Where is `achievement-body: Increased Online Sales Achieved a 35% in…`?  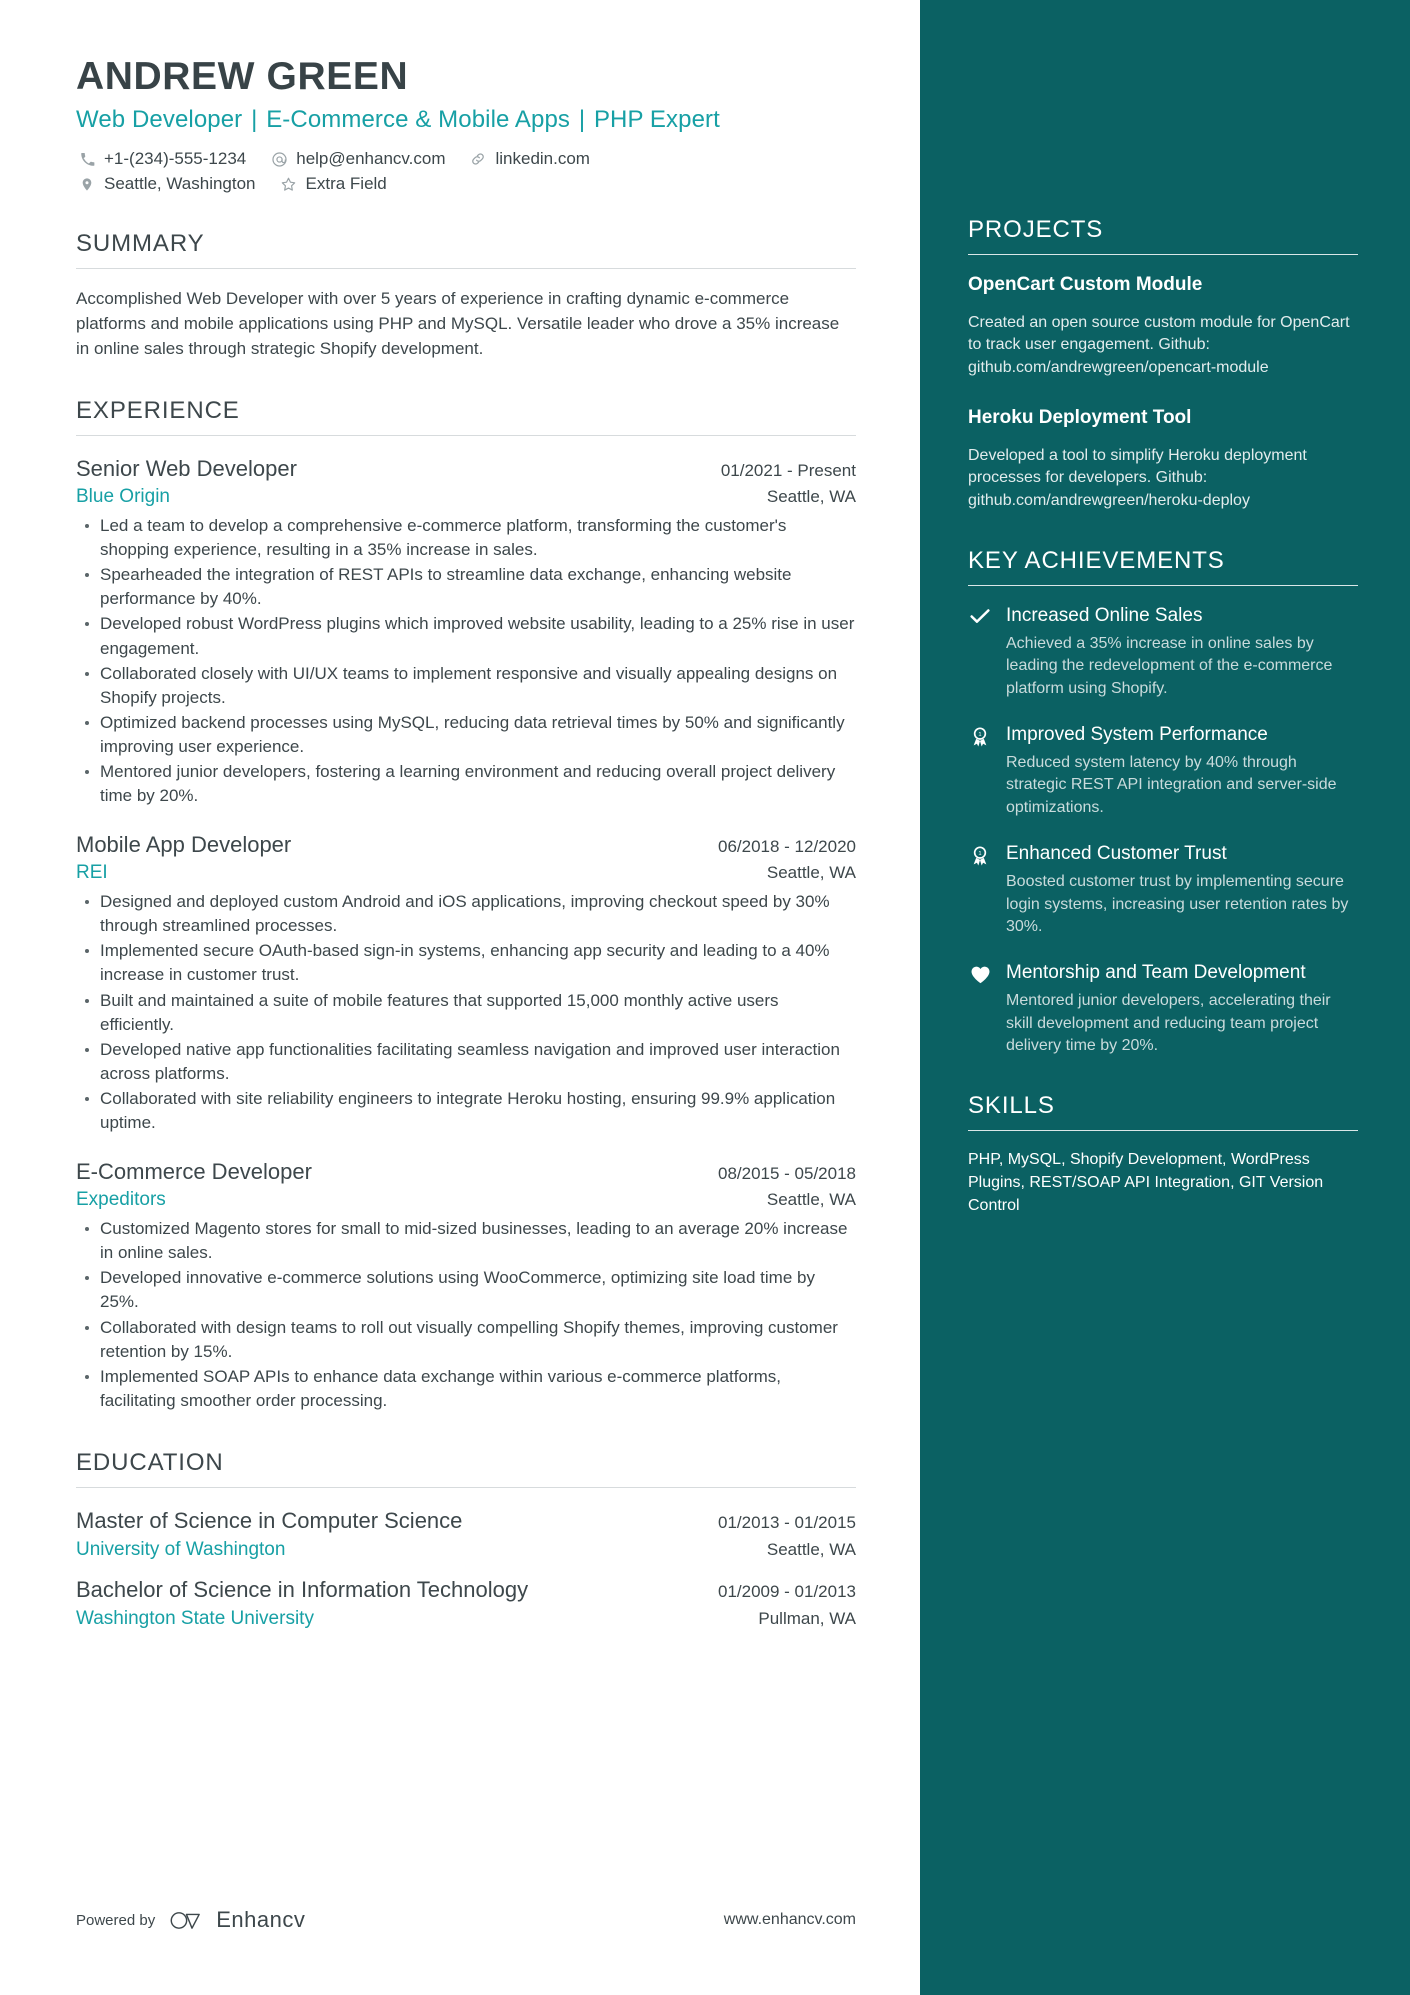
achievement-body: Increased Online Sales Achieved a 35% in… is located at coordinates (1182, 652).